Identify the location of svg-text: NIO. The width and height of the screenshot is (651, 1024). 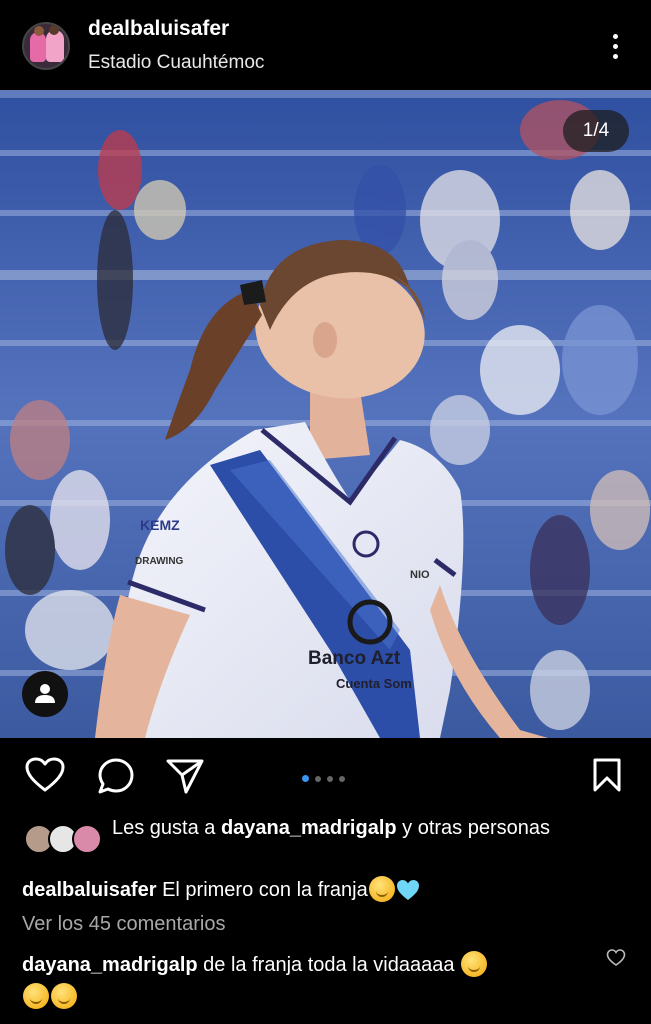
(420, 575).